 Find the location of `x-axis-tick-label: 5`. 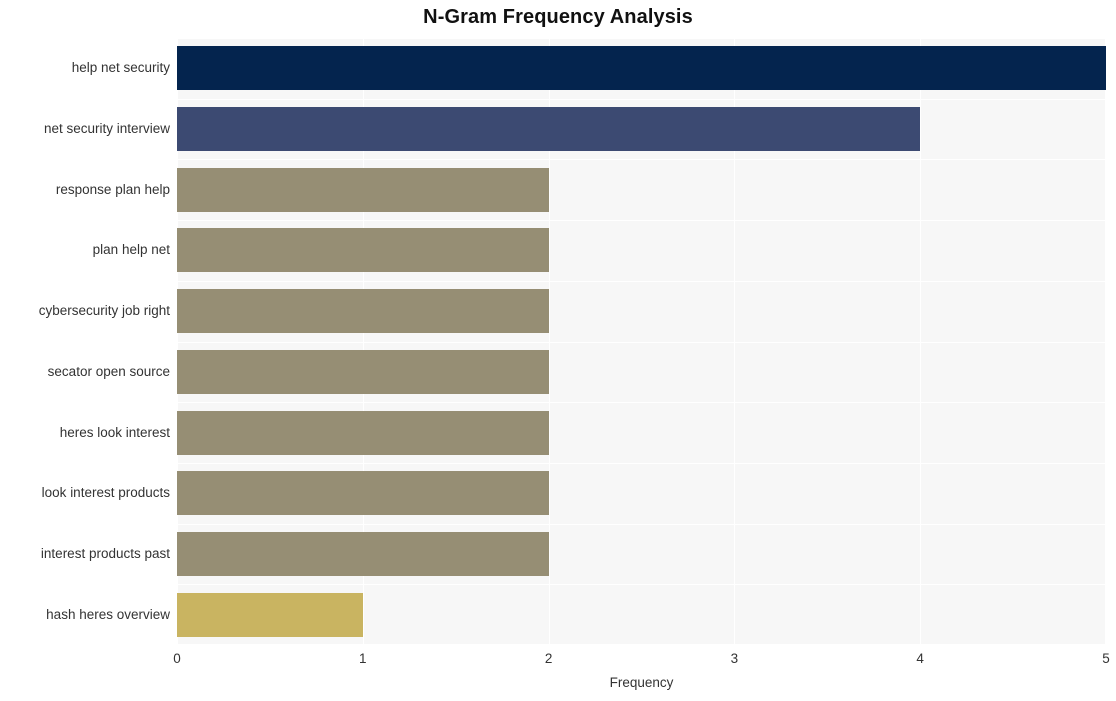

x-axis-tick-label: 5 is located at coordinates (1106, 658).